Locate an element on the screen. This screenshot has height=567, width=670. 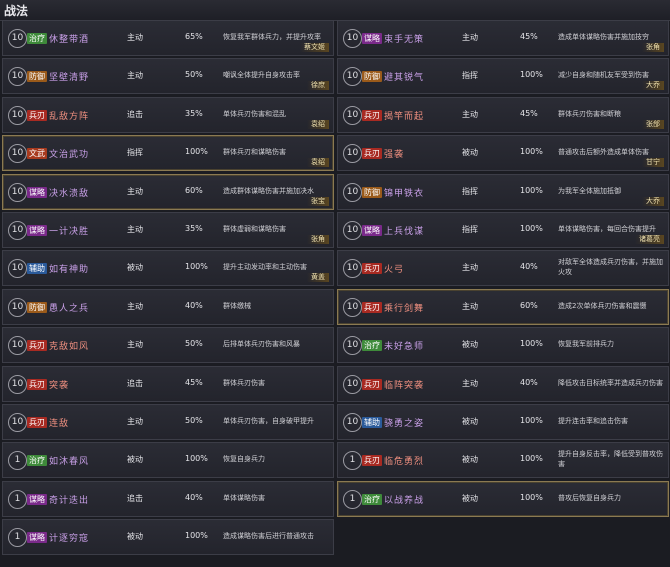
tactic-row: 1 谋略 奇计迭出 追击 40% 单体谋略伤害 is located at coordinates (168, 498).